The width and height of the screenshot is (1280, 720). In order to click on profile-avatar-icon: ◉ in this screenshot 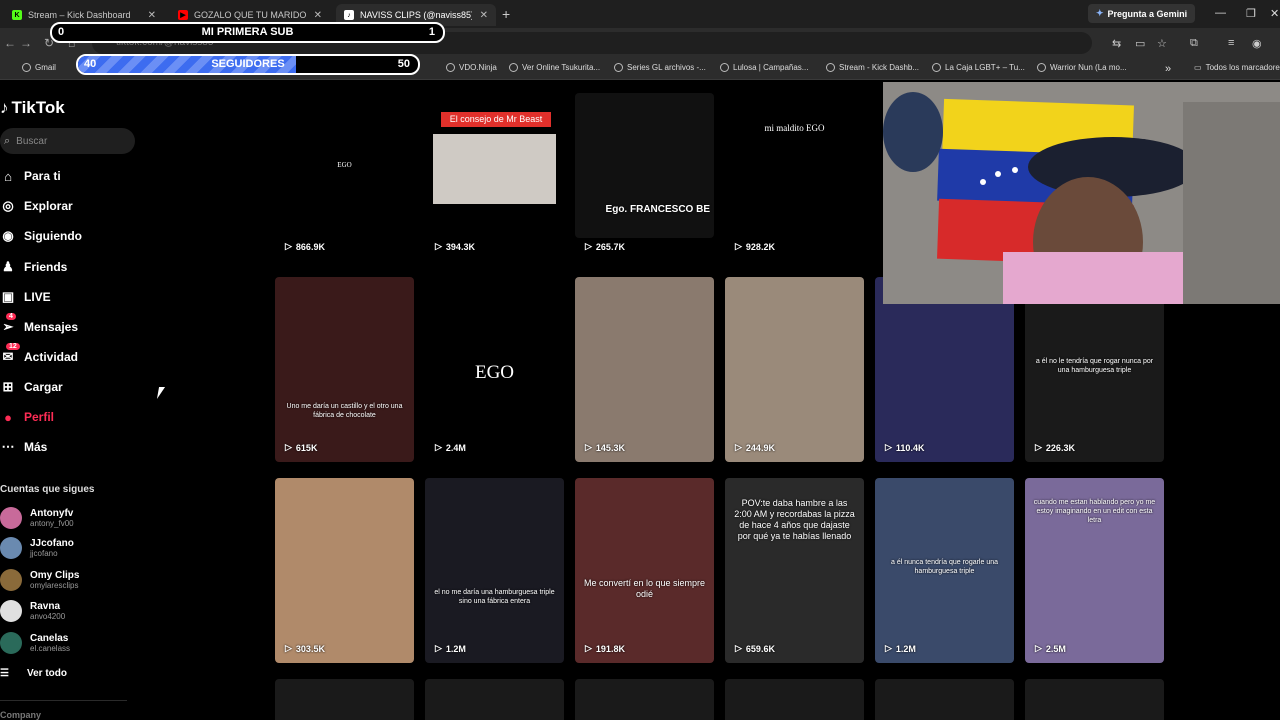, I will do `click(1257, 43)`.